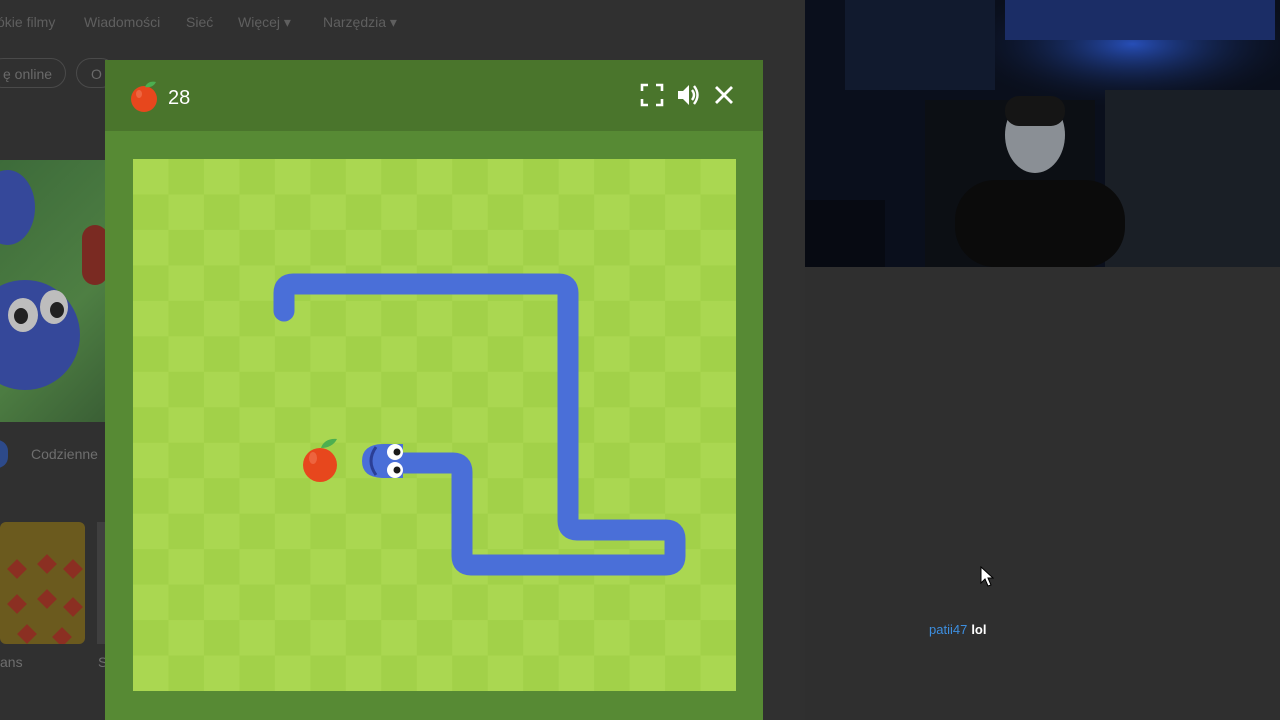  I want to click on card-caption: ans, so click(11, 662).